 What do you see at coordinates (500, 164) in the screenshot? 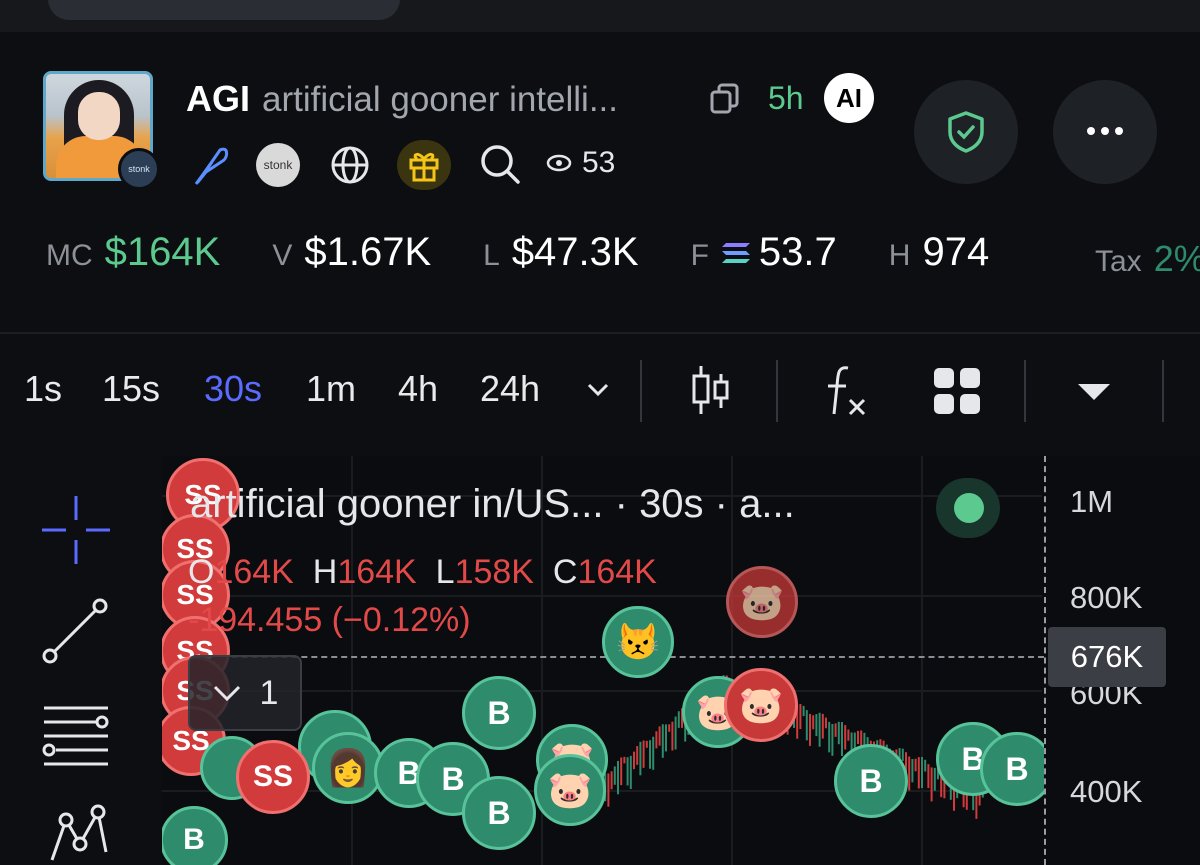
I see `search-icon` at bounding box center [500, 164].